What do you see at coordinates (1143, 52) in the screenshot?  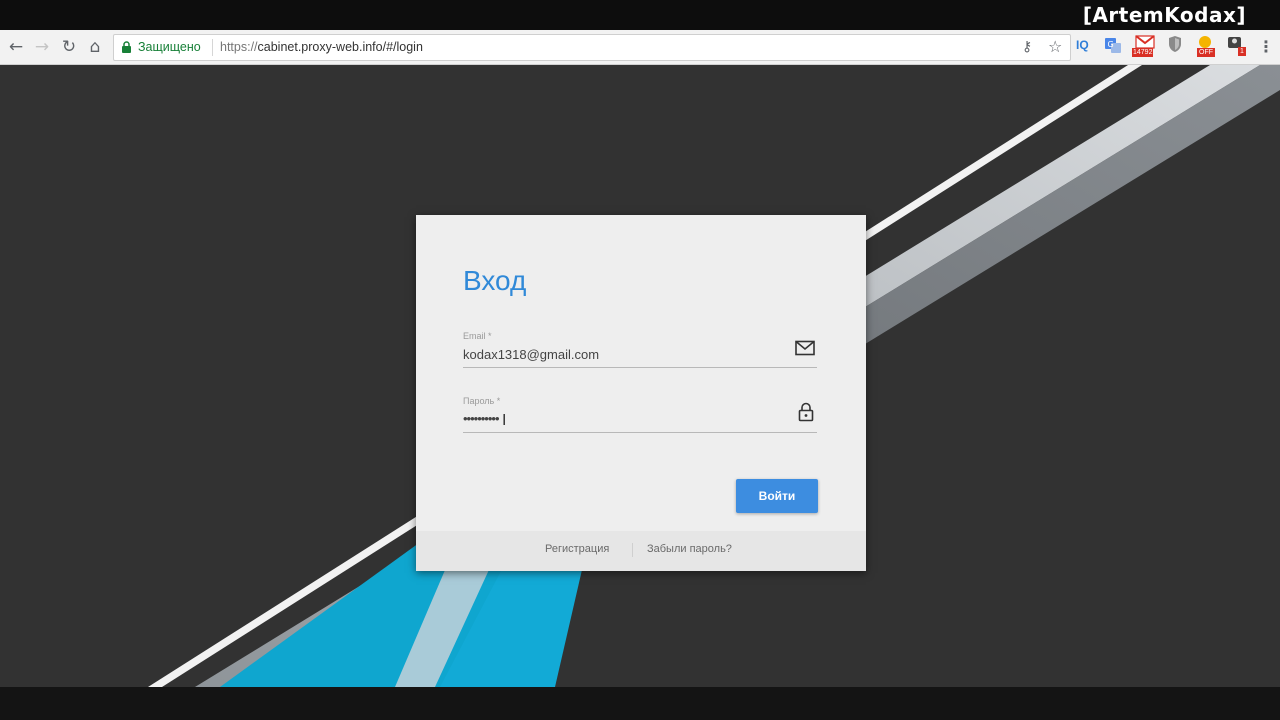 I see `gmail-badge: 14792` at bounding box center [1143, 52].